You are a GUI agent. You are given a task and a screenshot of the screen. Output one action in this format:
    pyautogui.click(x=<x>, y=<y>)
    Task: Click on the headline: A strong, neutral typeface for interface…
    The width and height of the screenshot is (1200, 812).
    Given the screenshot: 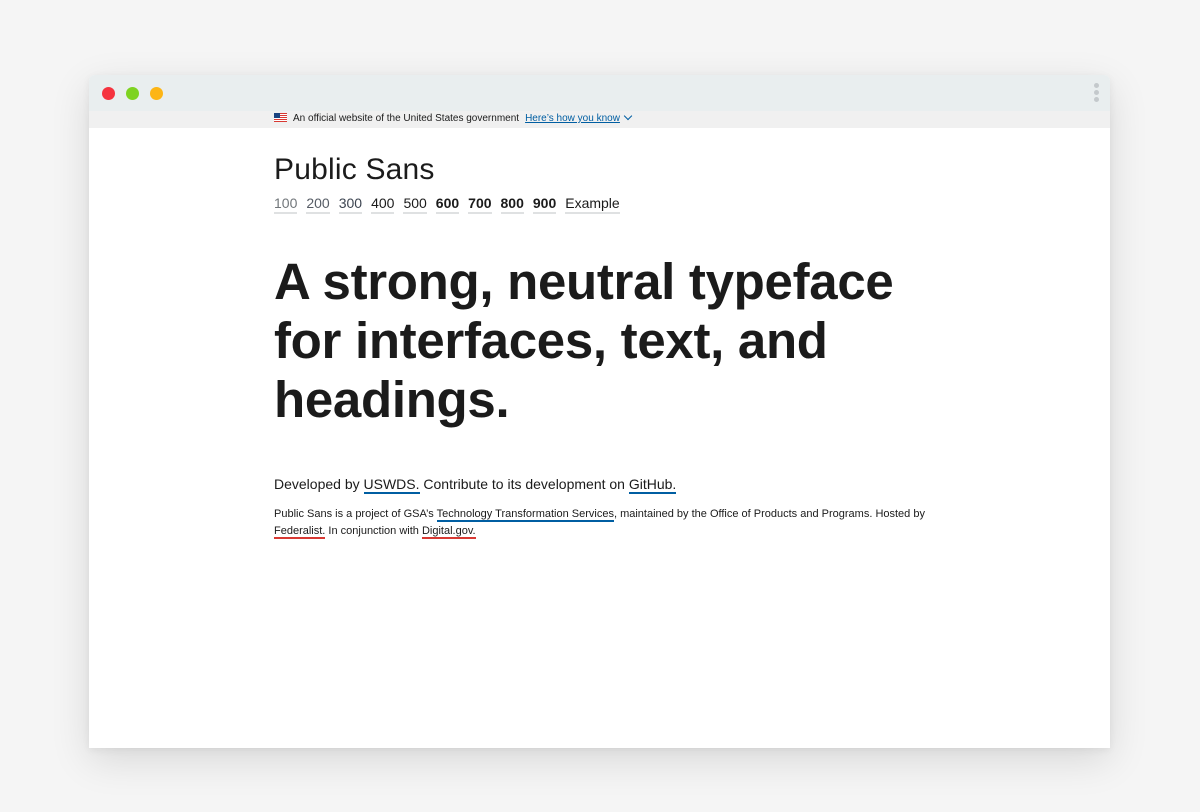 What is the action you would take?
    pyautogui.click(x=584, y=340)
    